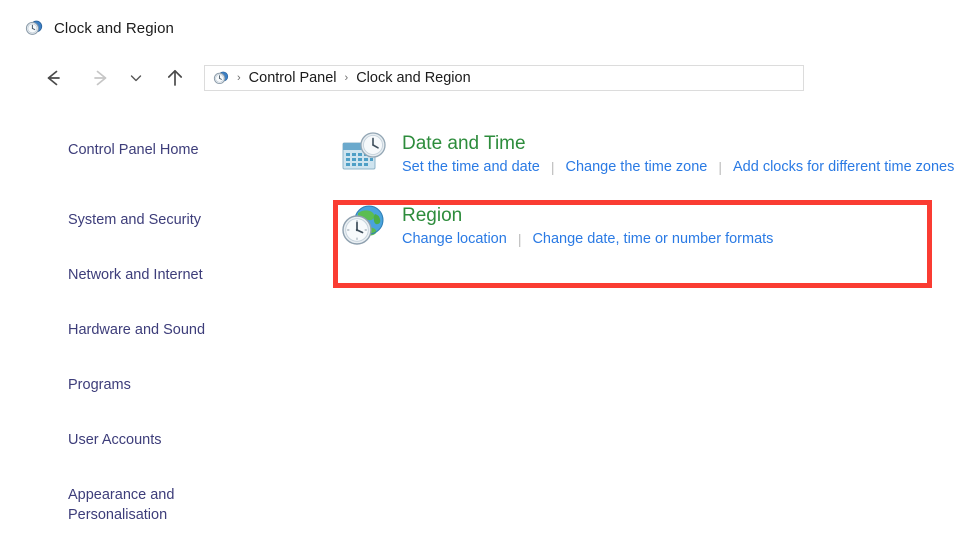 The width and height of the screenshot is (960, 540). What do you see at coordinates (134, 220) in the screenshot?
I see `sidebar-item-label: System and Security` at bounding box center [134, 220].